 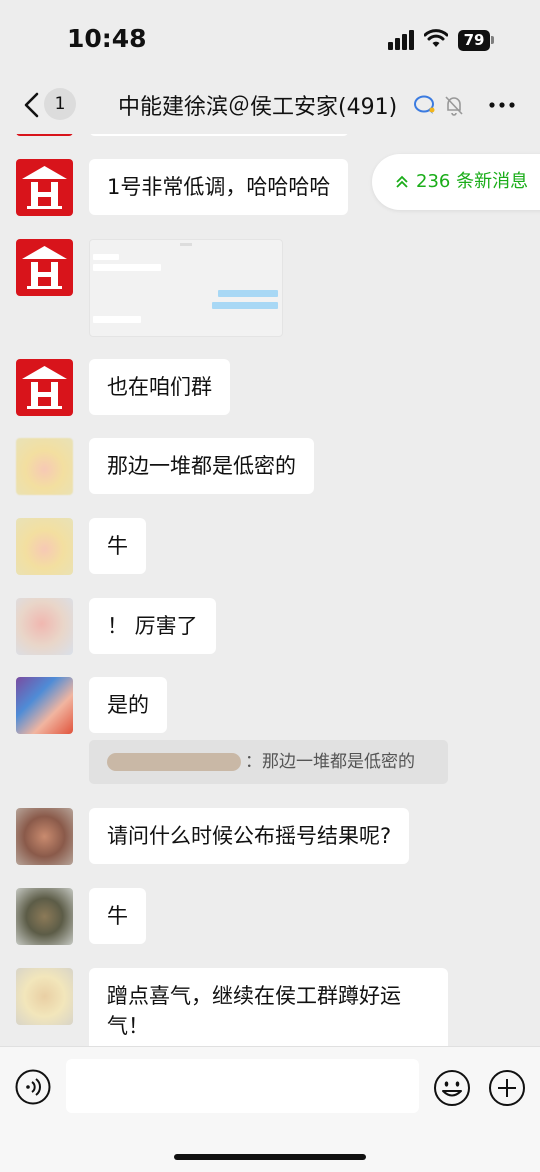 I want to click on previous-avatar-edge, so click(x=44, y=135).